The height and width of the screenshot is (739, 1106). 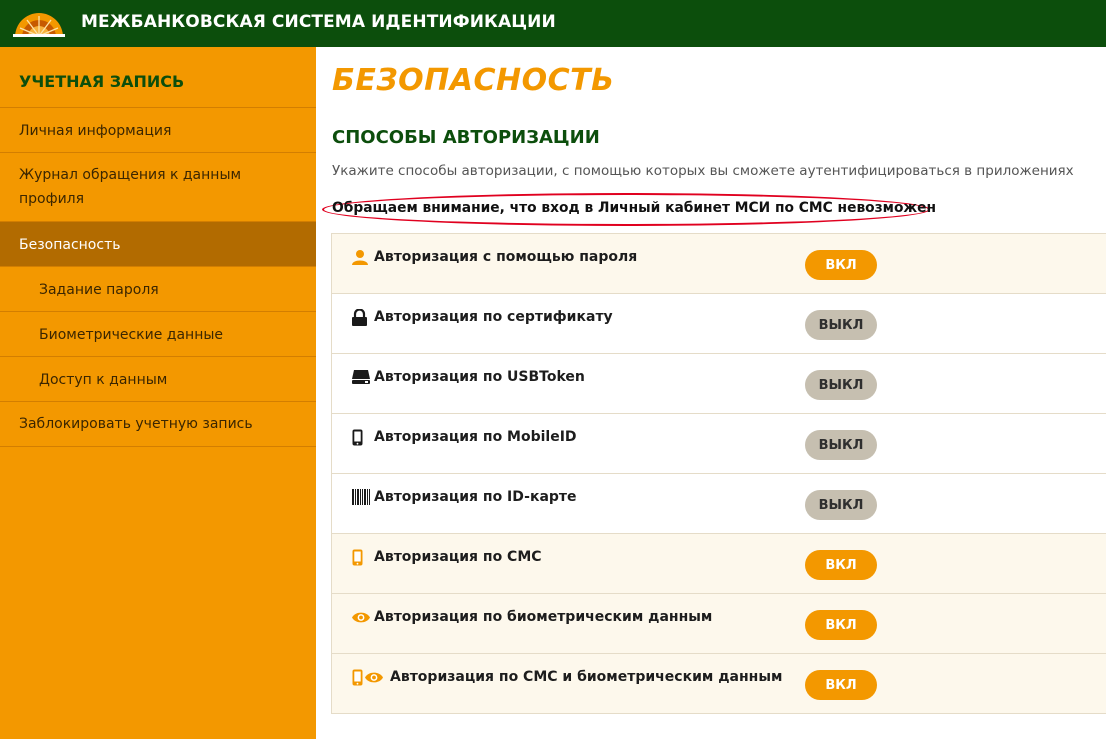 I want to click on sidebar-item-access-log: Журнал обращения к данным профиля, so click(x=158, y=187).